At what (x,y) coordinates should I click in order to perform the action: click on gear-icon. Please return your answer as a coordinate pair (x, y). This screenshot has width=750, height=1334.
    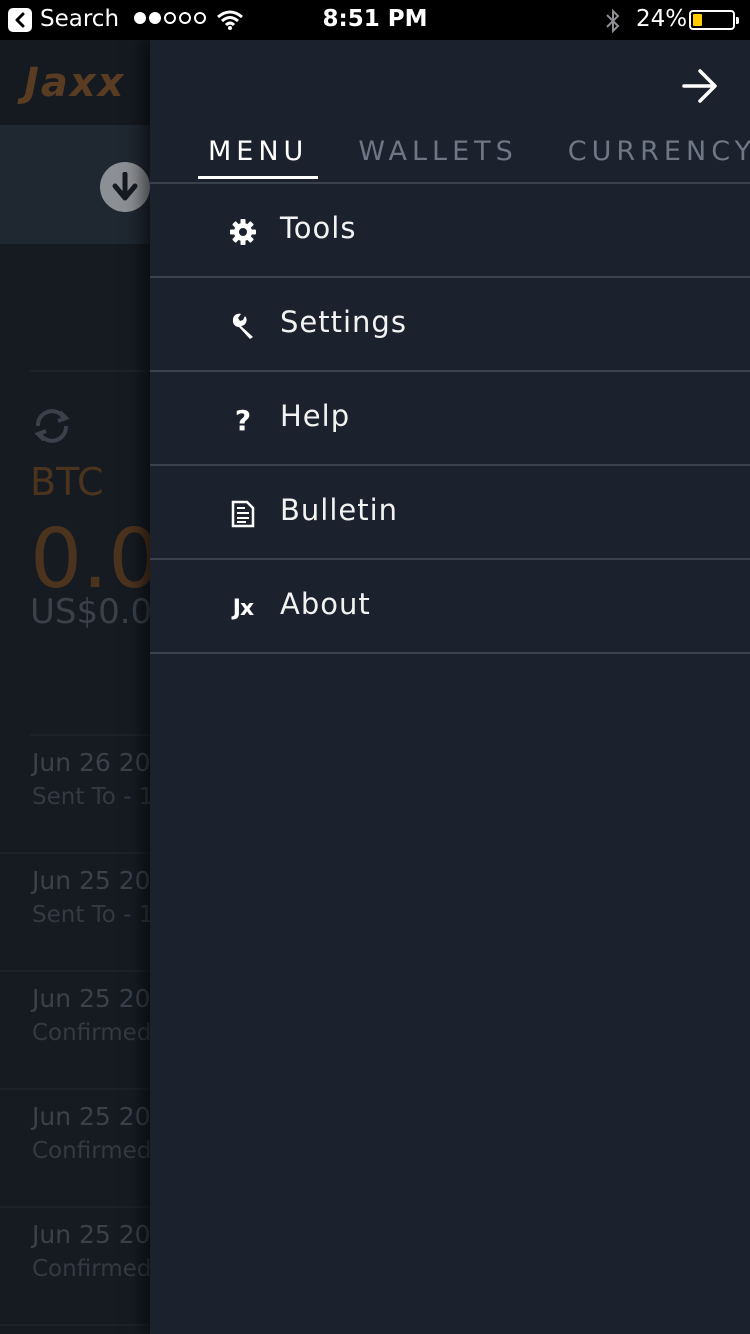
    Looking at the image, I should click on (243, 232).